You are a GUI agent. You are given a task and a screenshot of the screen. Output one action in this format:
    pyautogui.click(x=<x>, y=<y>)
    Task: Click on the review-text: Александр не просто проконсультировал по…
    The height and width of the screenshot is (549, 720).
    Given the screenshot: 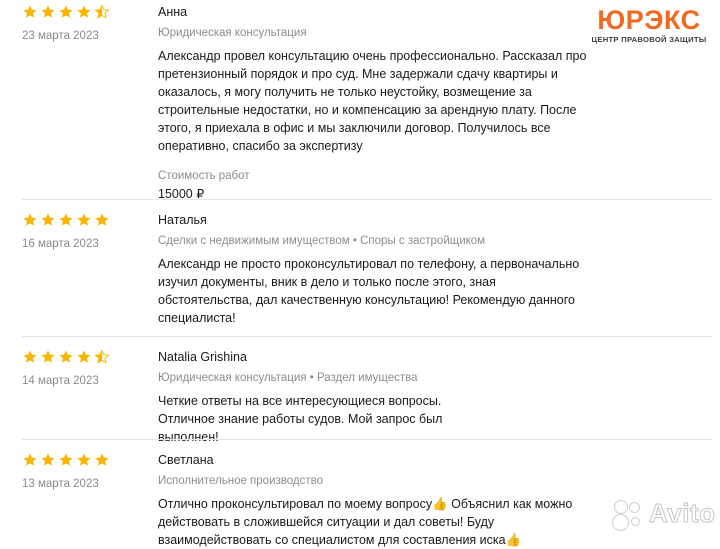 What is the action you would take?
    pyautogui.click(x=369, y=291)
    